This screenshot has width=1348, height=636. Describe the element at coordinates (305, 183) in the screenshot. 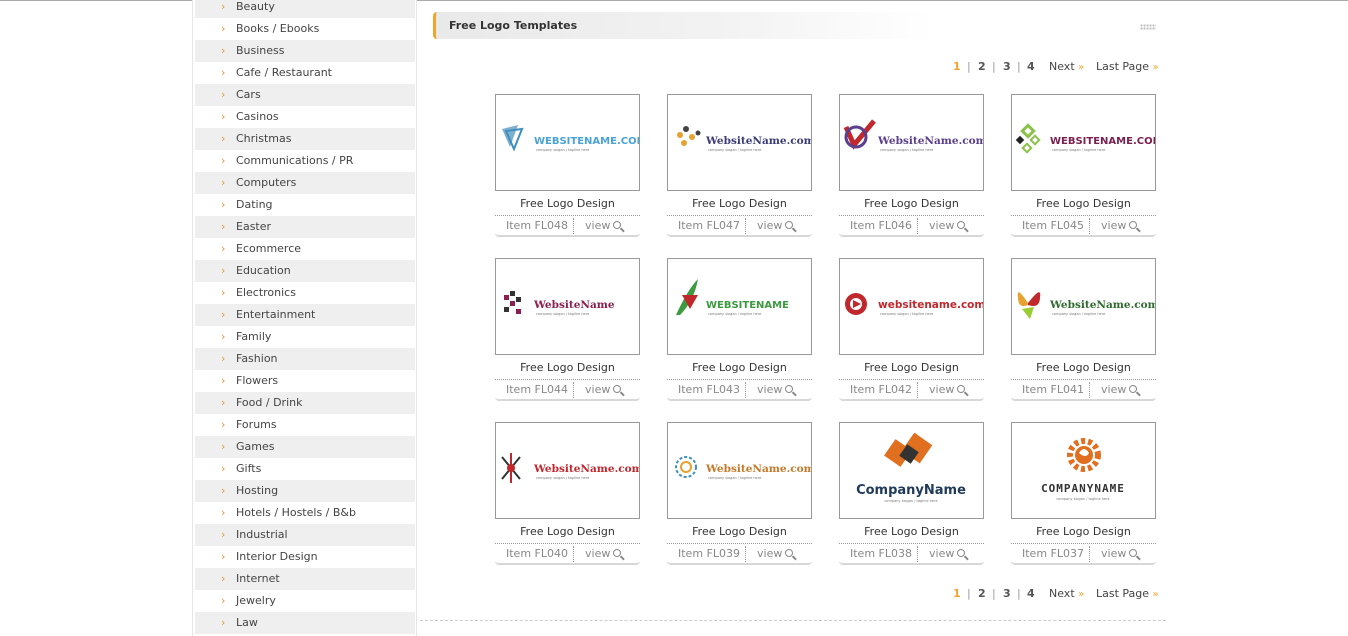

I see `sidebar-item: › Computers` at that location.